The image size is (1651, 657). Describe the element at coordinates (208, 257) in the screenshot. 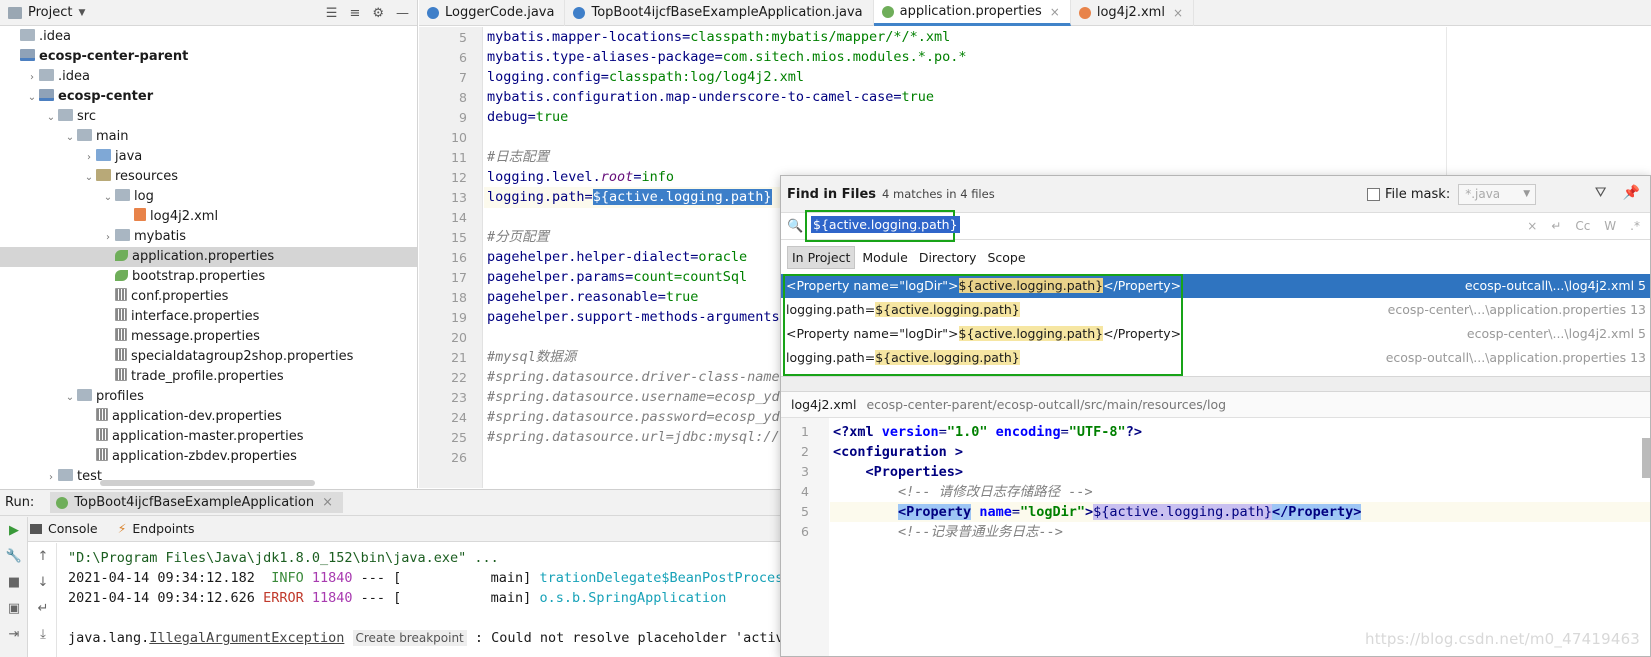

I see `tree-item: application.properties` at that location.